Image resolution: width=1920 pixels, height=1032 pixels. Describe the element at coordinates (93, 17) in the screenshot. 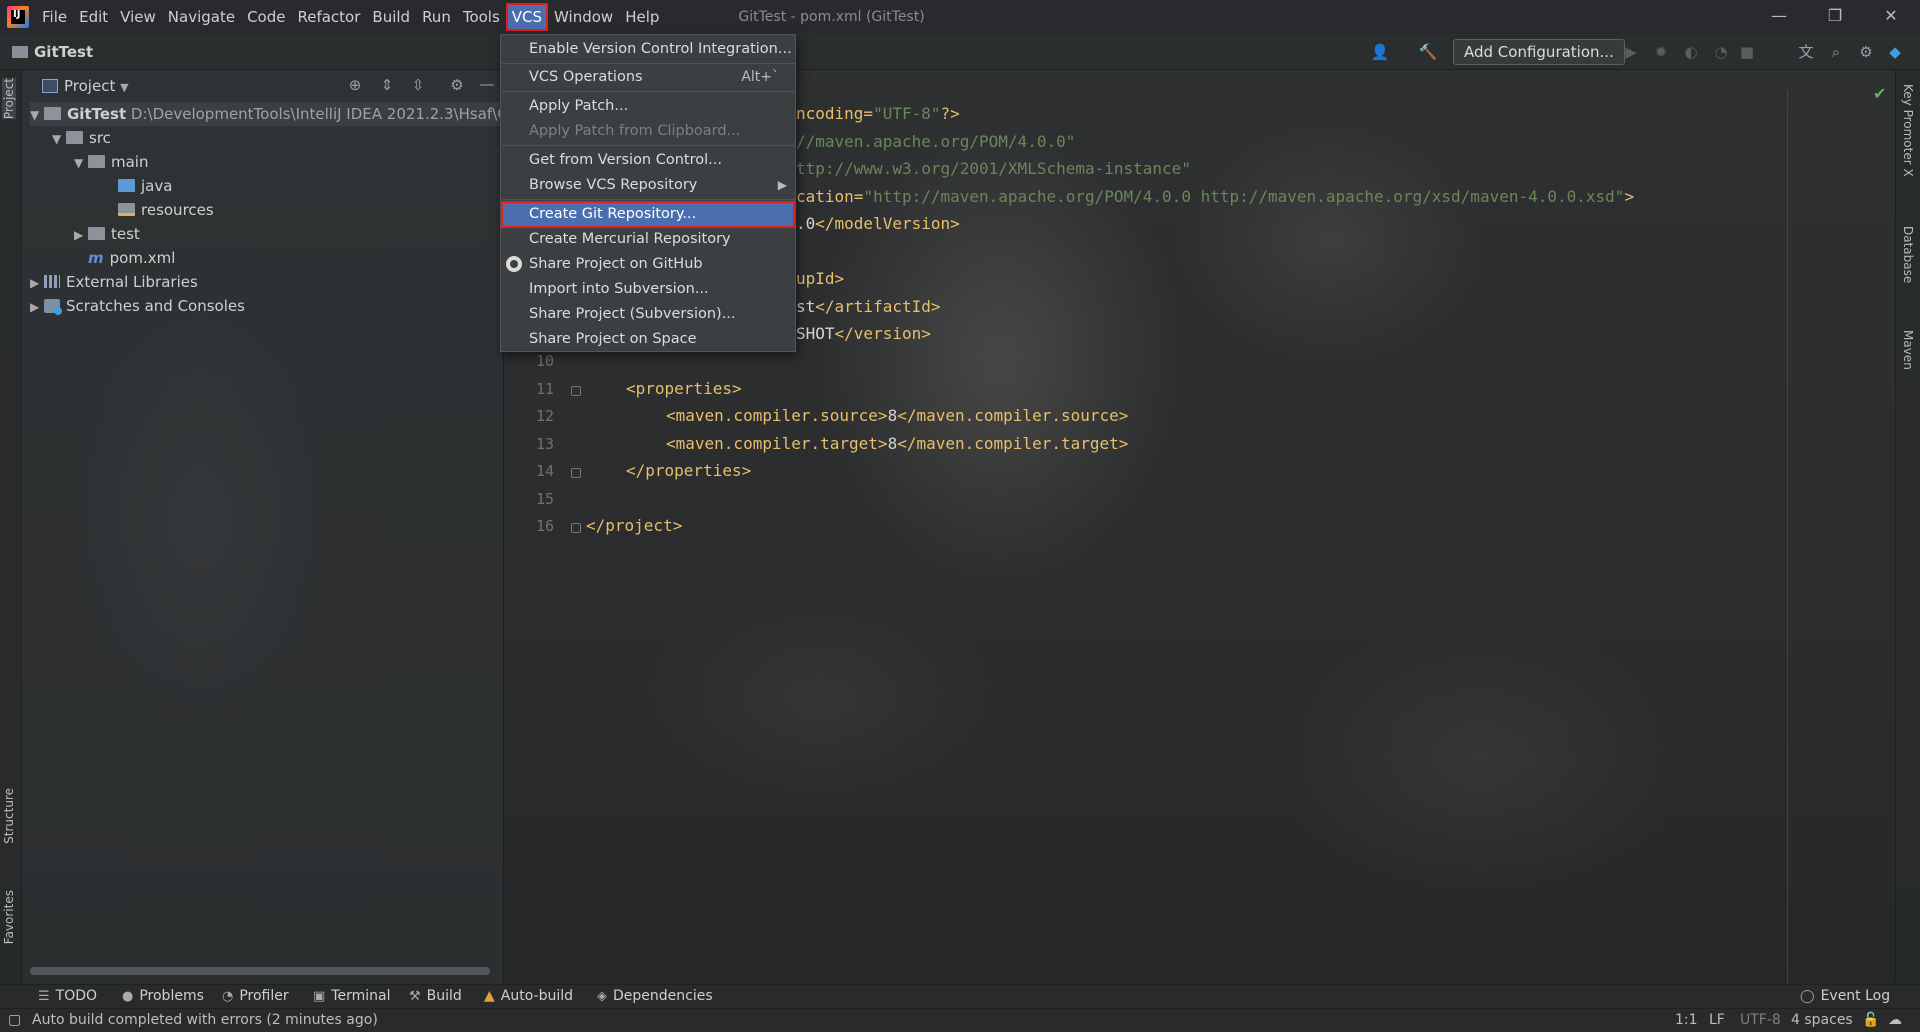

I see `menu-edit: Edit` at that location.